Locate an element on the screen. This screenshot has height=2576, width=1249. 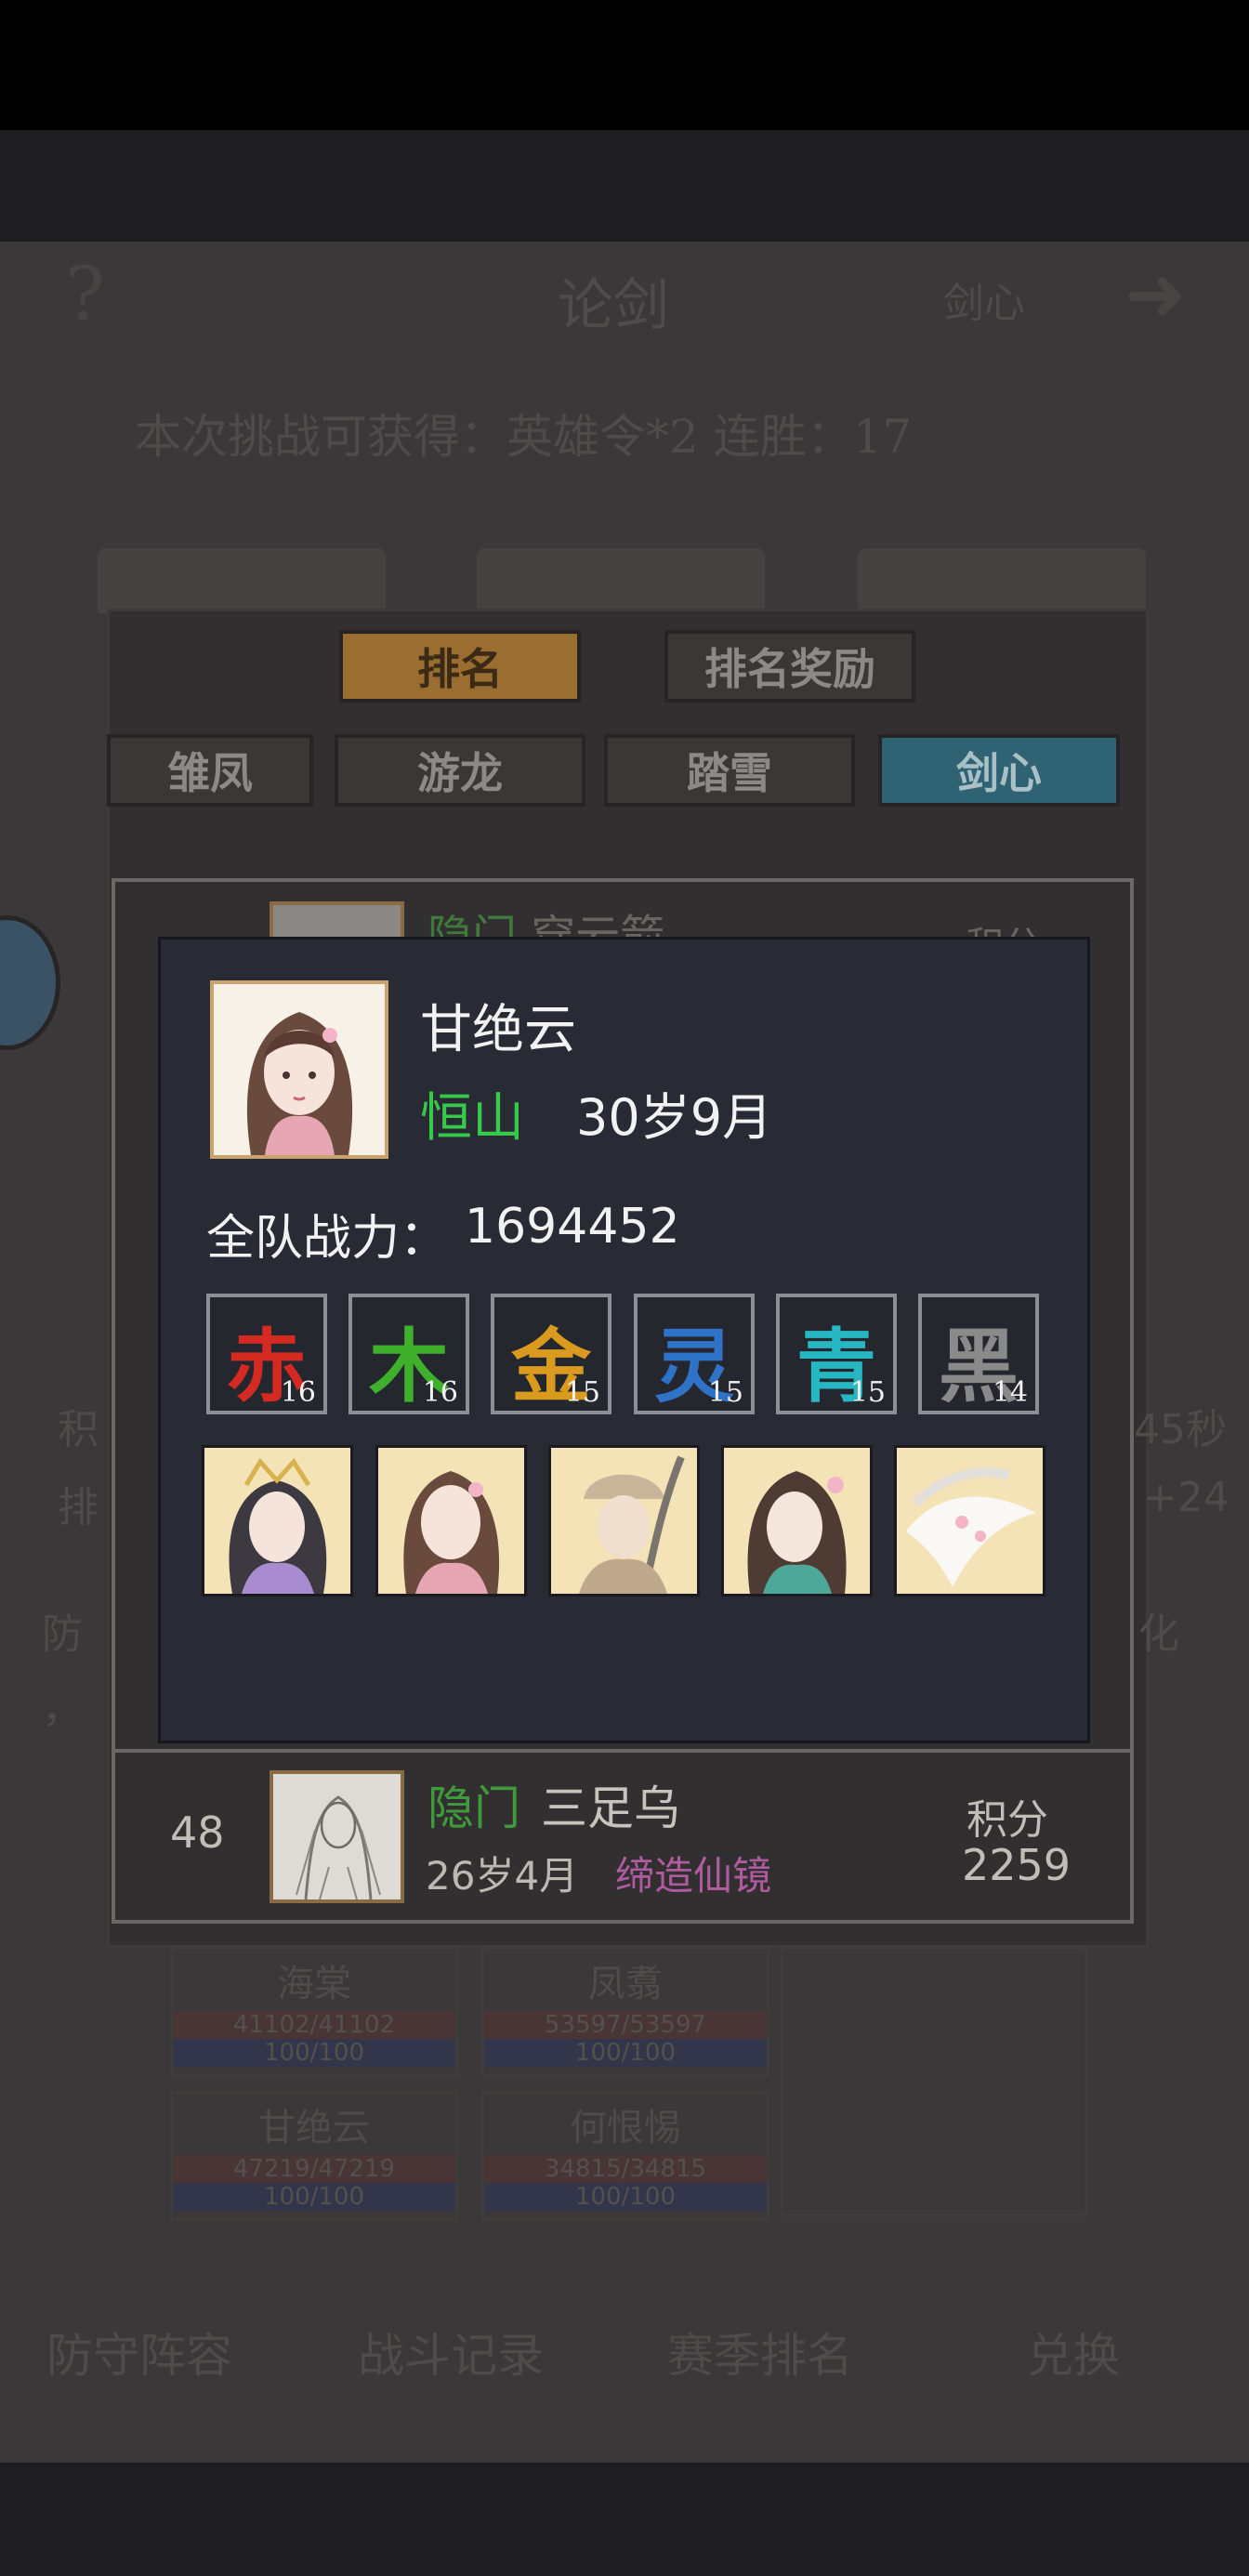
opponent-cards-strip is located at coordinates (623, 580).